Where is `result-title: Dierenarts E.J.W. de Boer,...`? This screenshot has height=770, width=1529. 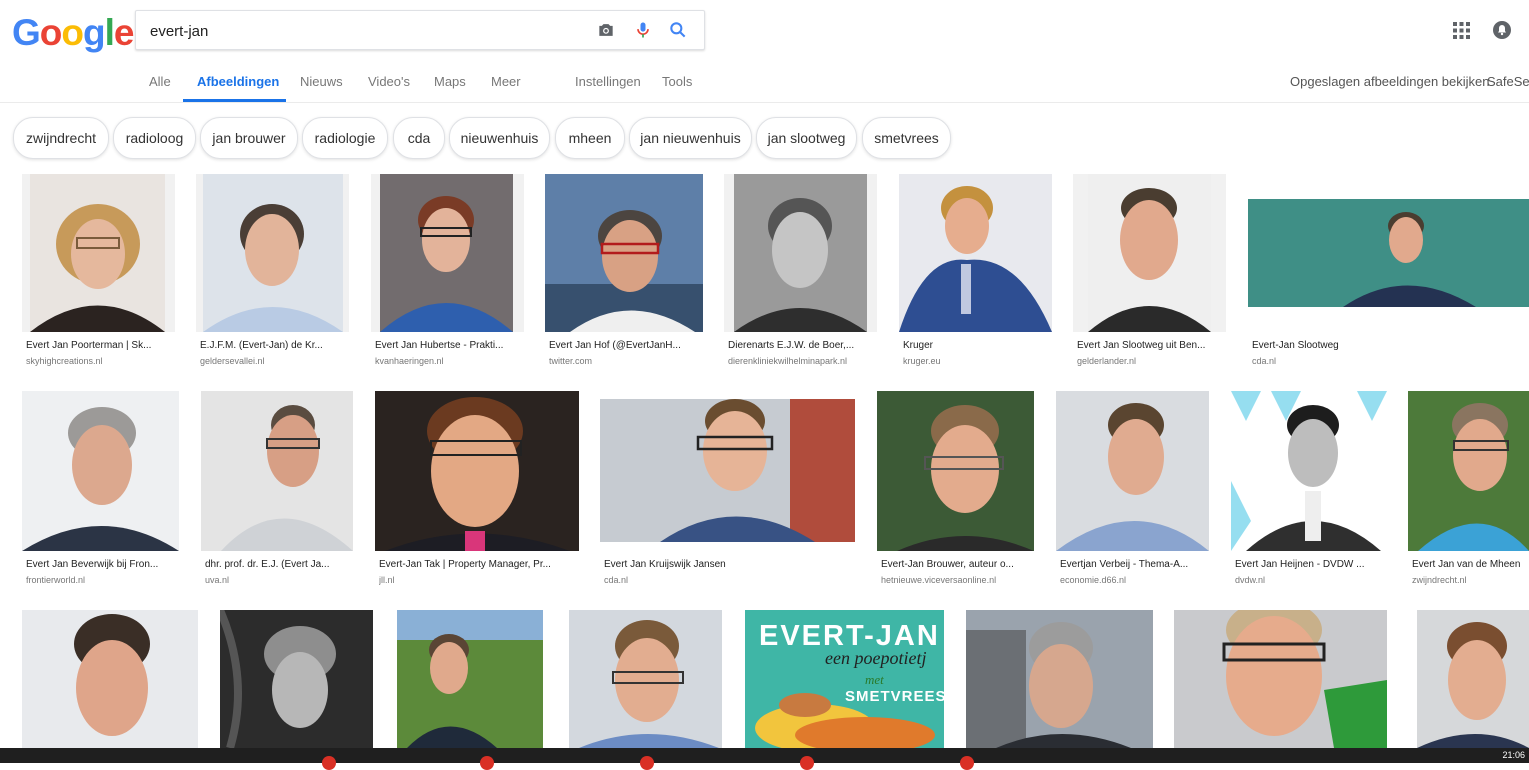
result-title: Dierenarts E.J.W. de Boer,... is located at coordinates (800, 345).